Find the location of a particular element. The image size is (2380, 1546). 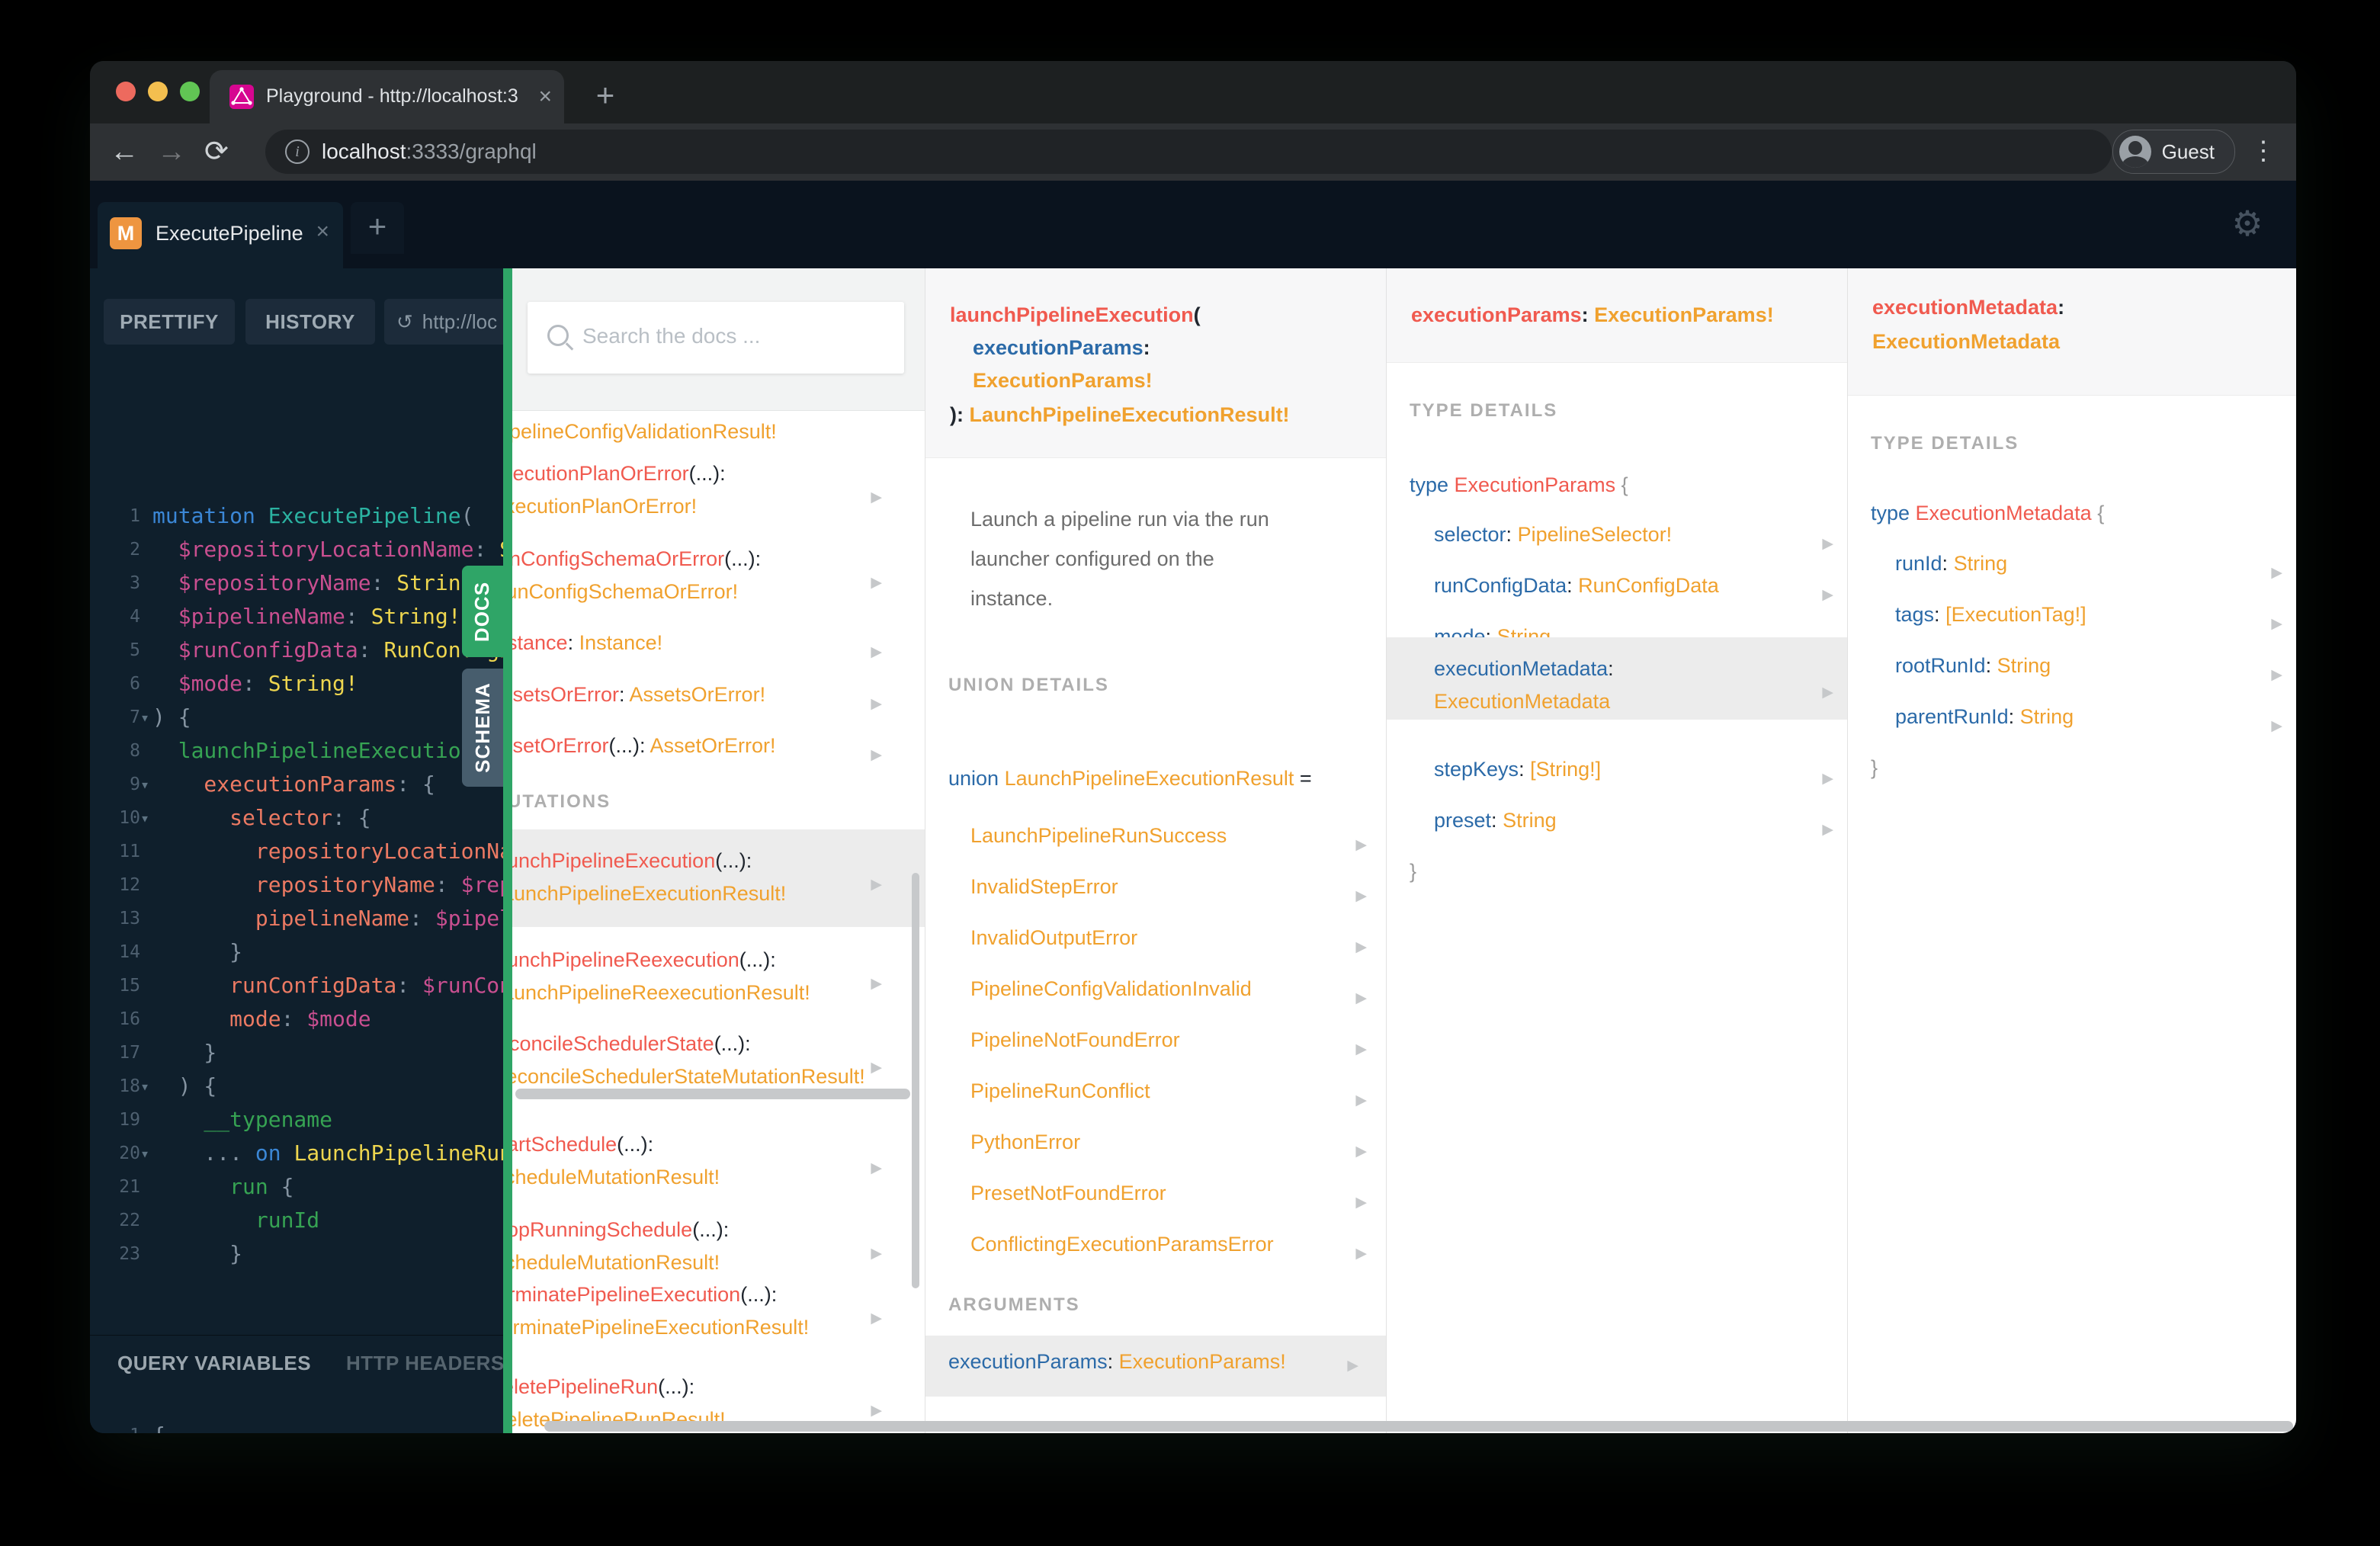

line-number: 1 is located at coordinates (115, 1426).